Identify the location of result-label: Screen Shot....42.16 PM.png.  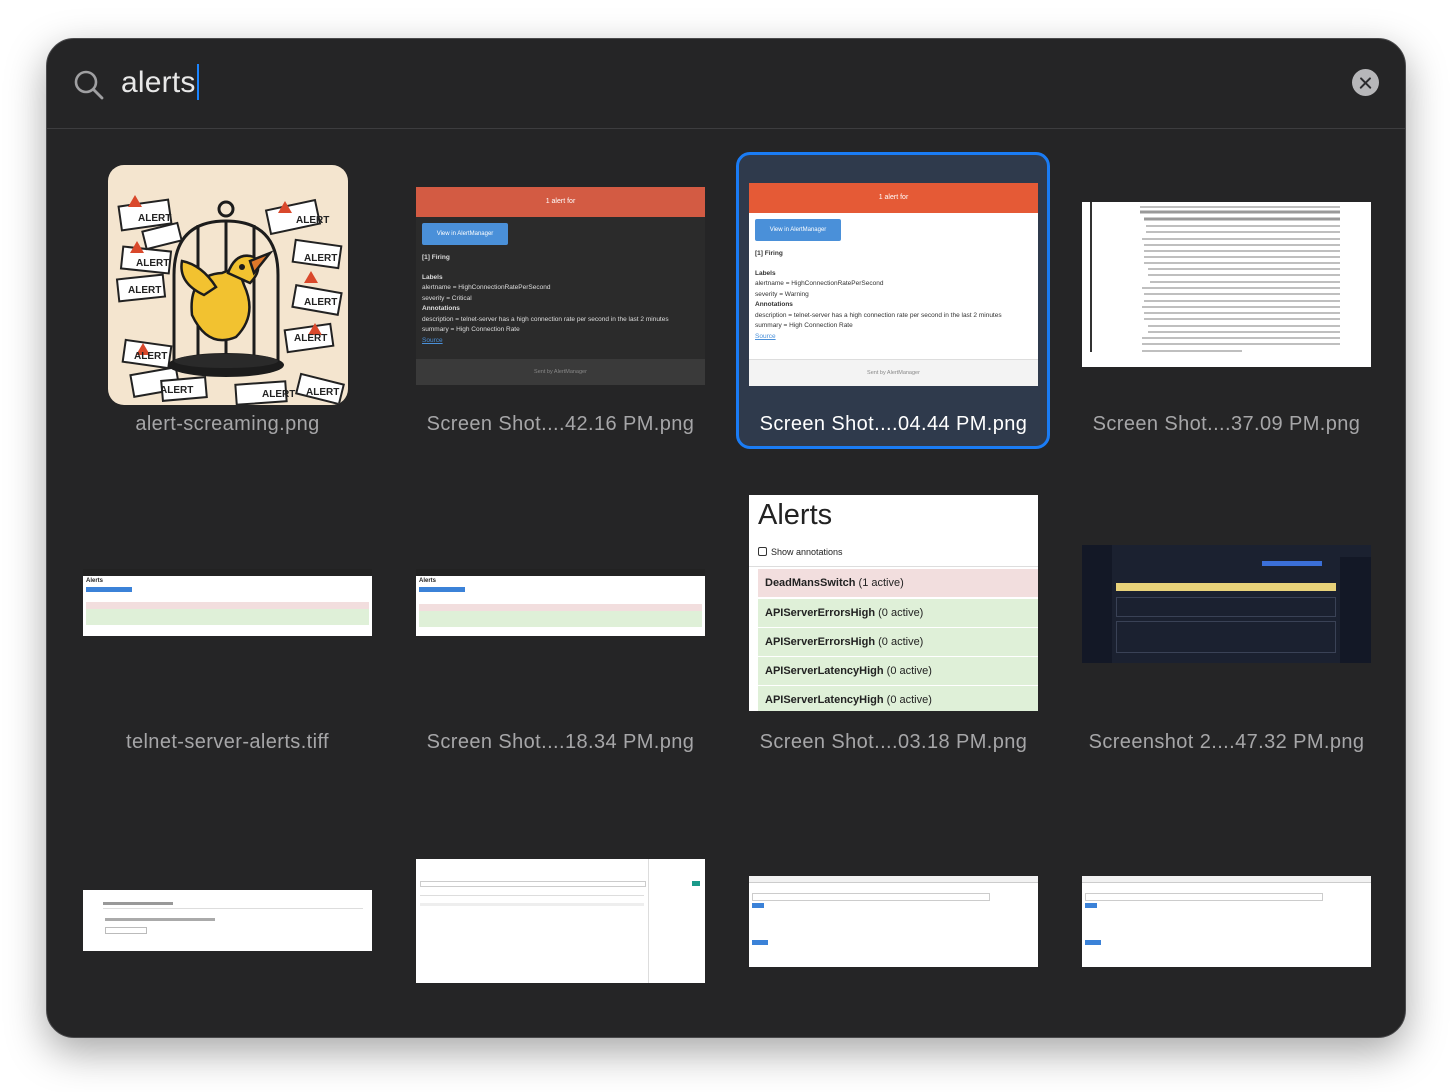
(560, 424).